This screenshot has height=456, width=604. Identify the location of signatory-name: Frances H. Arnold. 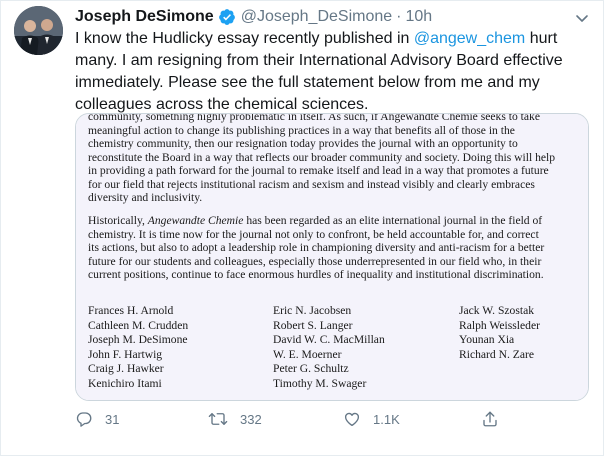
(131, 310).